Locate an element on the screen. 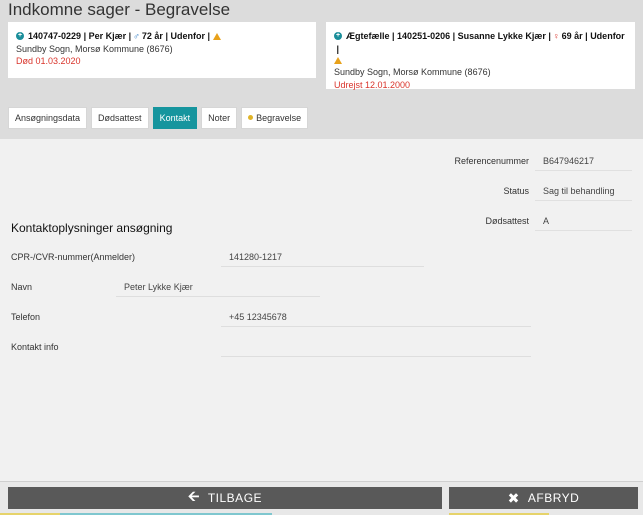 The width and height of the screenshot is (643, 515). contact-info-label: Kontakt info is located at coordinates (35, 347).